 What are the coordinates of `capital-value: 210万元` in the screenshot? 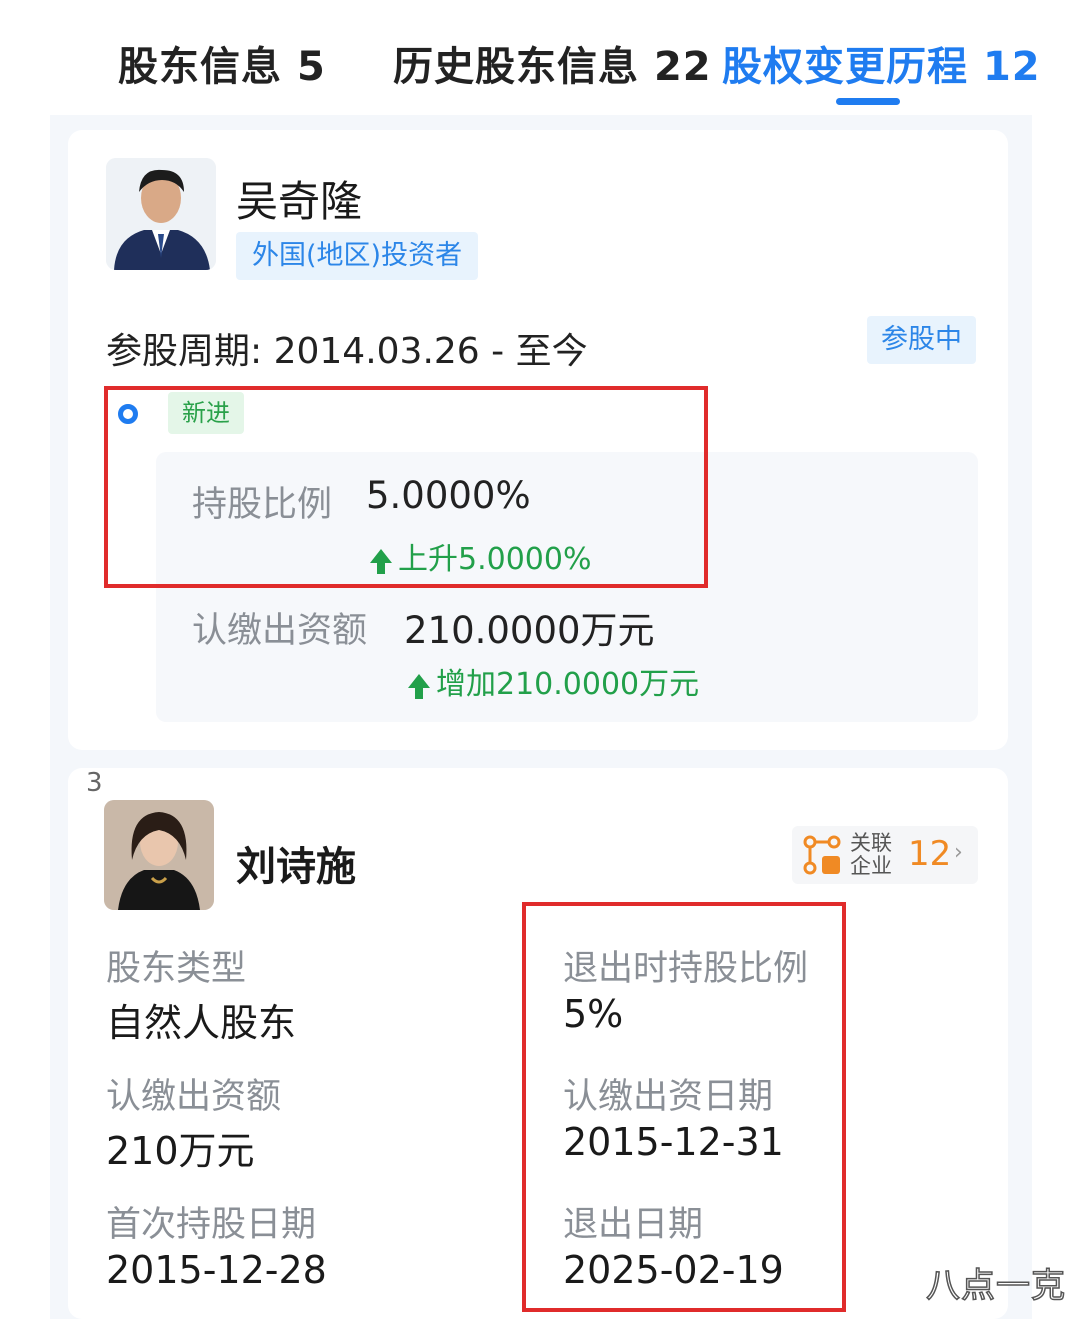 It's located at (180, 1151).